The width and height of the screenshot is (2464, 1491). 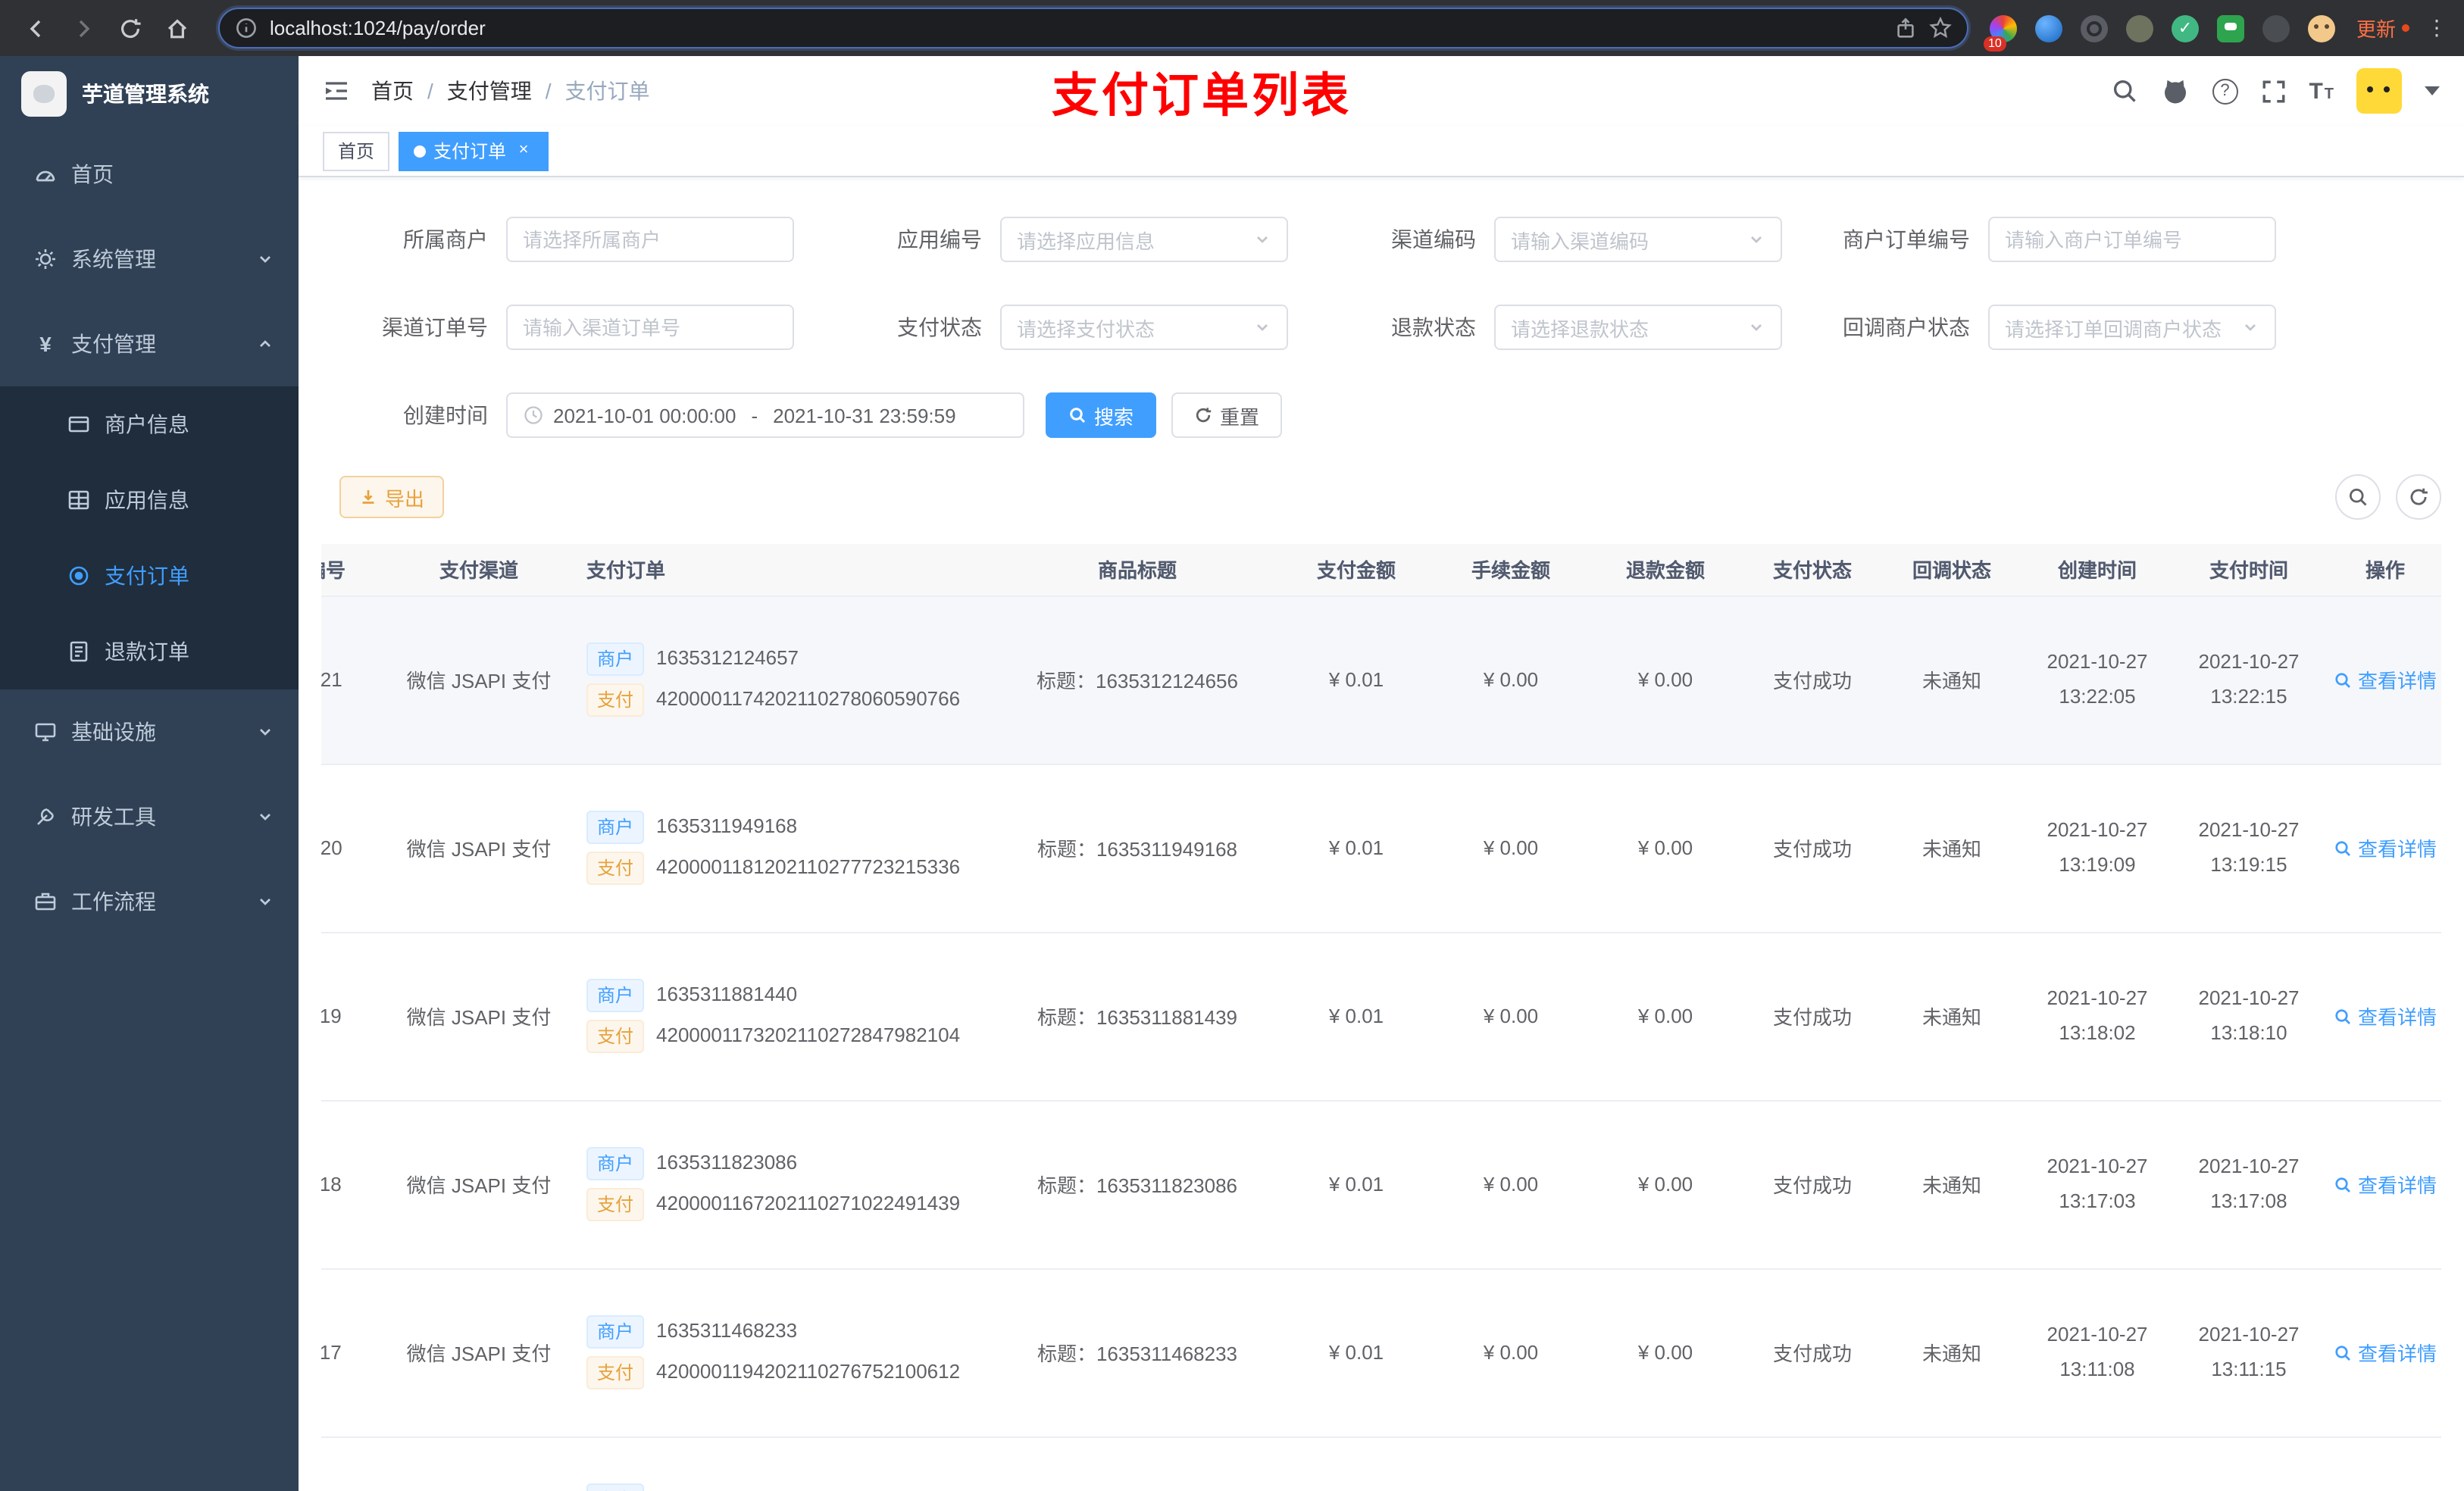 What do you see at coordinates (149, 424) in the screenshot?
I see `sidebar-item-merchant-info: 商户信息` at bounding box center [149, 424].